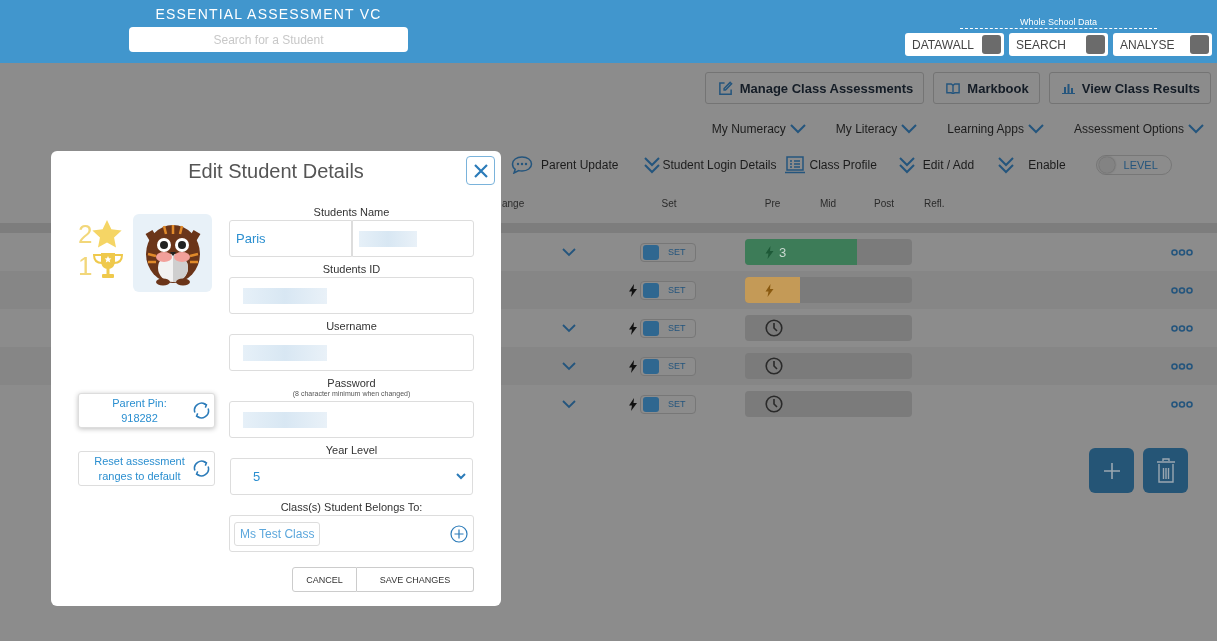 This screenshot has width=1217, height=641. What do you see at coordinates (1058, 23) in the screenshot?
I see `group-label: Whole School Data` at bounding box center [1058, 23].